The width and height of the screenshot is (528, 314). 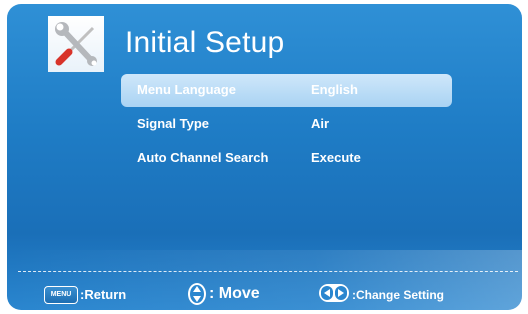 I want to click on menu-item-value: English, so click(x=334, y=89).